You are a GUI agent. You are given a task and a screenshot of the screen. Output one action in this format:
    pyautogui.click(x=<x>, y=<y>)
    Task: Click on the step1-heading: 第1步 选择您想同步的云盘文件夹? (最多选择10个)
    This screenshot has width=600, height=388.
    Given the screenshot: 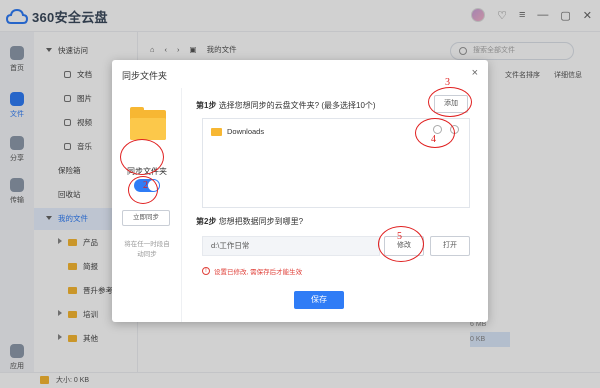 What is the action you would take?
    pyautogui.click(x=286, y=105)
    